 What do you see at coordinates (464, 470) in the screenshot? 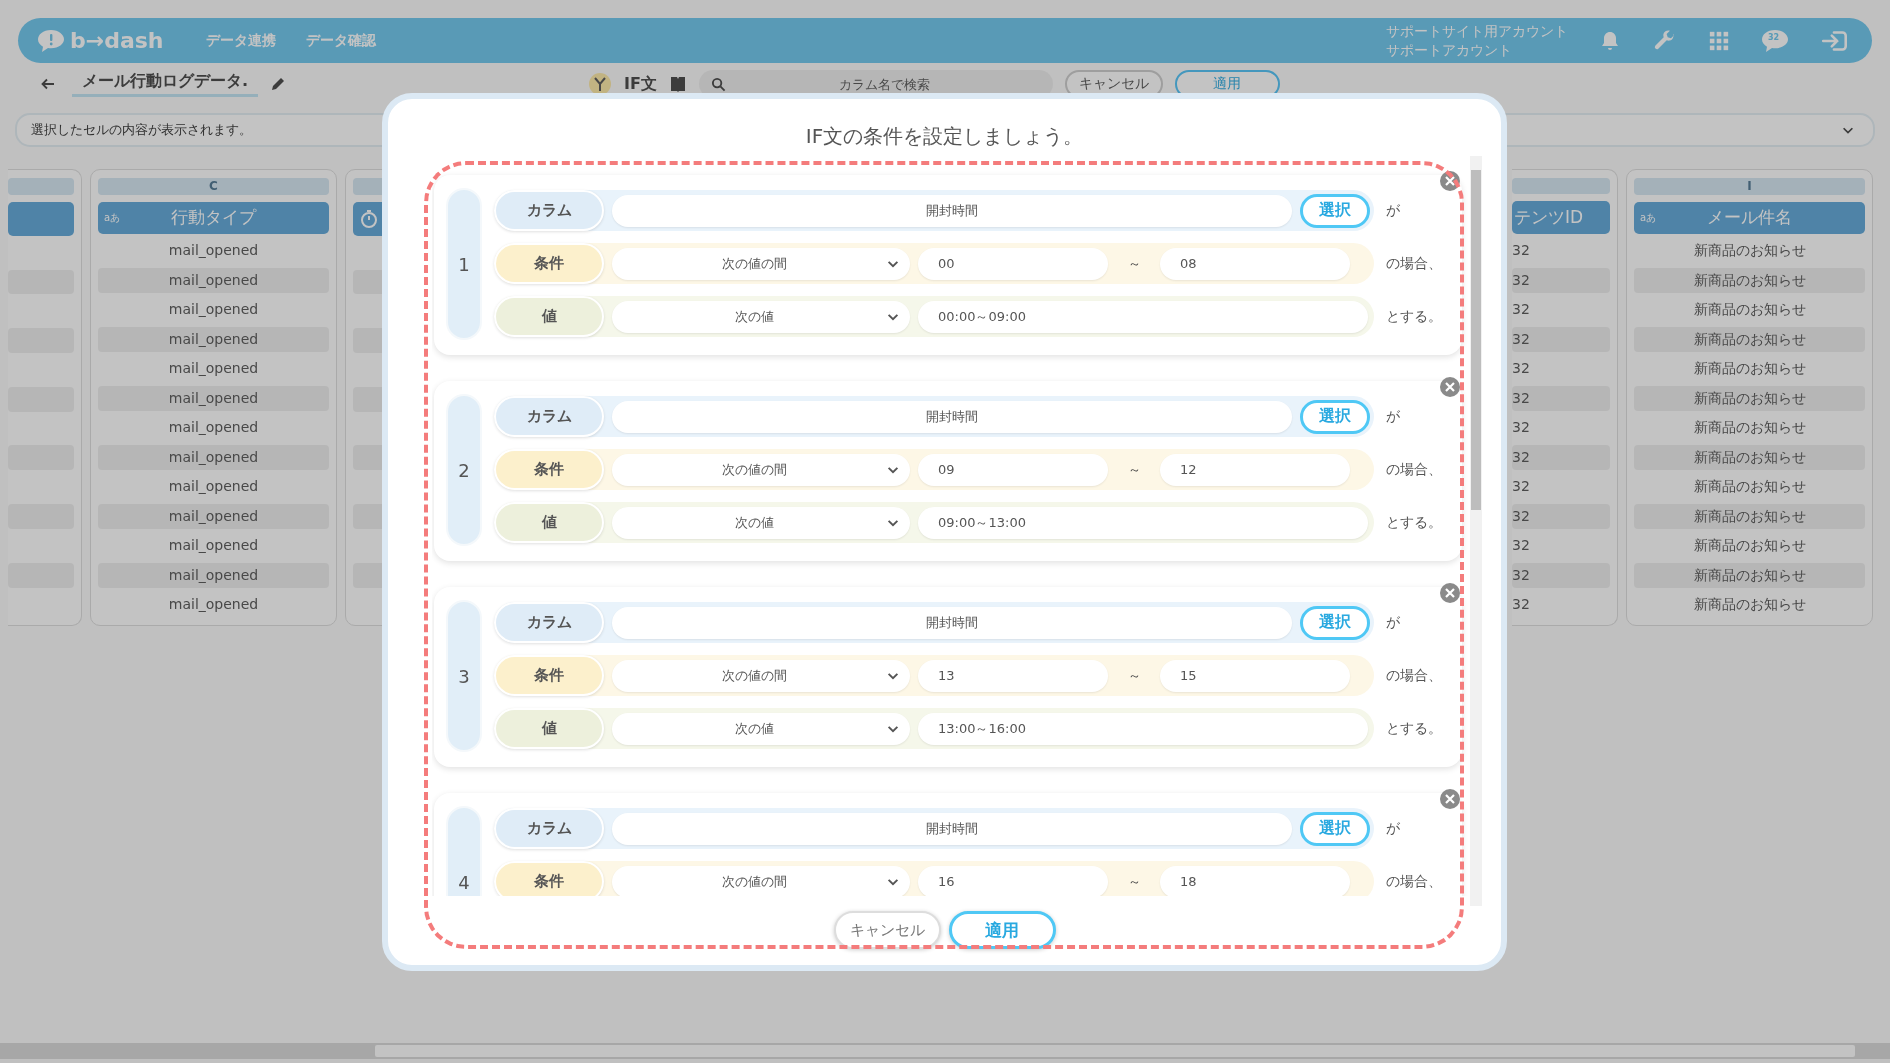
I see `condition-number: 2` at bounding box center [464, 470].